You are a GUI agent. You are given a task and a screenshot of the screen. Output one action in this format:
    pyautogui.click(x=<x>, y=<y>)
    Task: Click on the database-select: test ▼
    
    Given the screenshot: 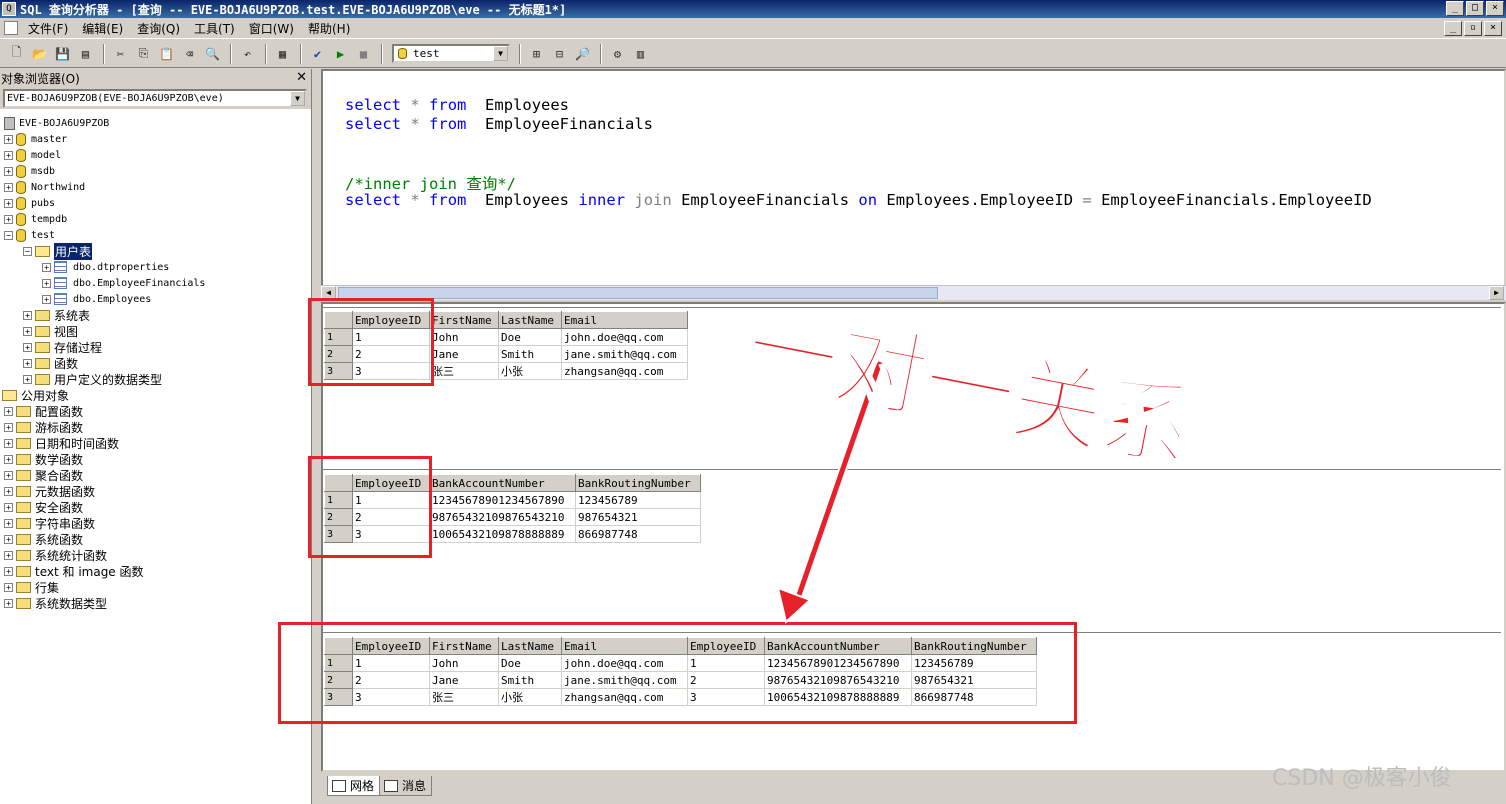 What is the action you would take?
    pyautogui.click(x=451, y=53)
    